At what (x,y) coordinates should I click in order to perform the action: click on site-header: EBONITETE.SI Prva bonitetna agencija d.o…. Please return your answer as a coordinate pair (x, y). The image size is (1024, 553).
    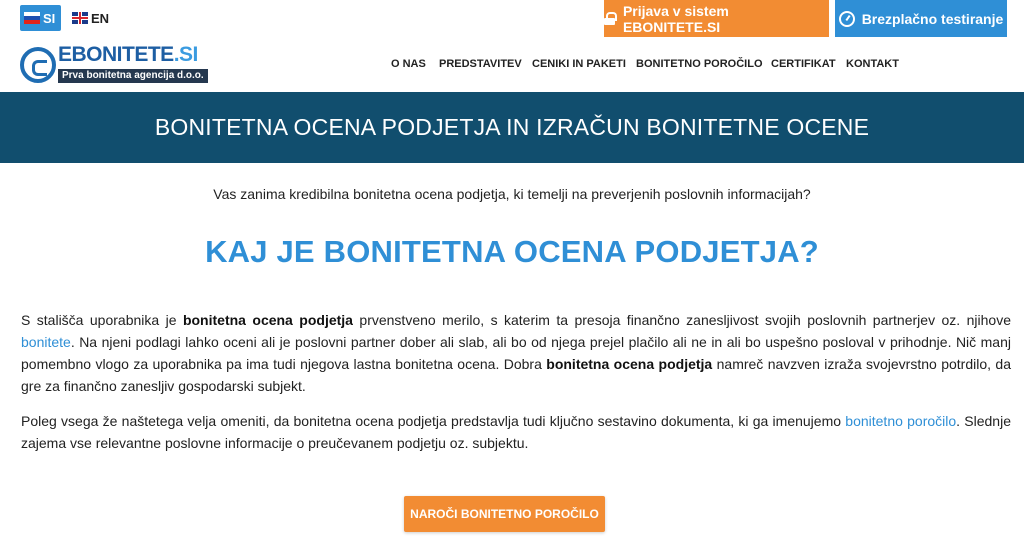
    Looking at the image, I should click on (512, 64).